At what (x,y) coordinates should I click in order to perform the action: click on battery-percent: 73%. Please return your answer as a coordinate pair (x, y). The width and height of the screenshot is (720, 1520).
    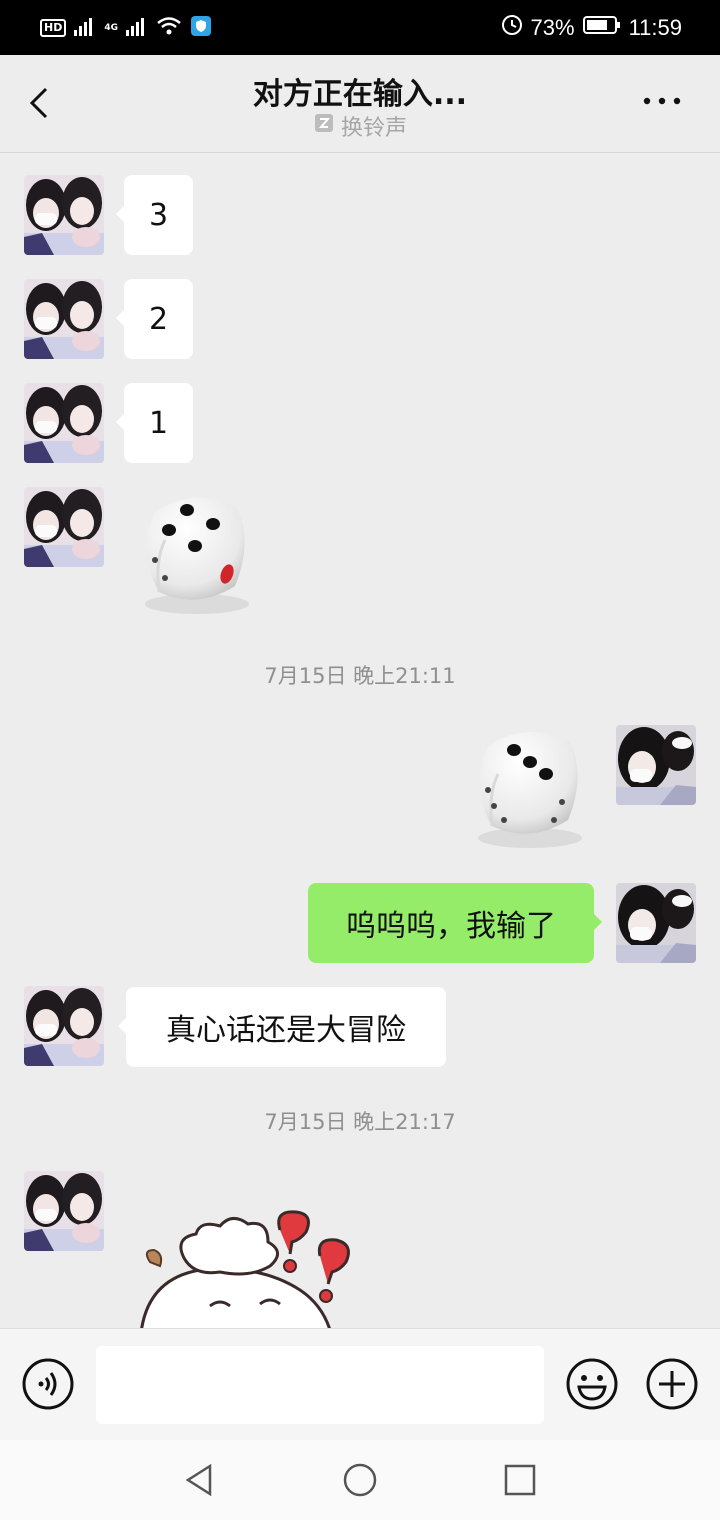
    Looking at the image, I should click on (552, 27).